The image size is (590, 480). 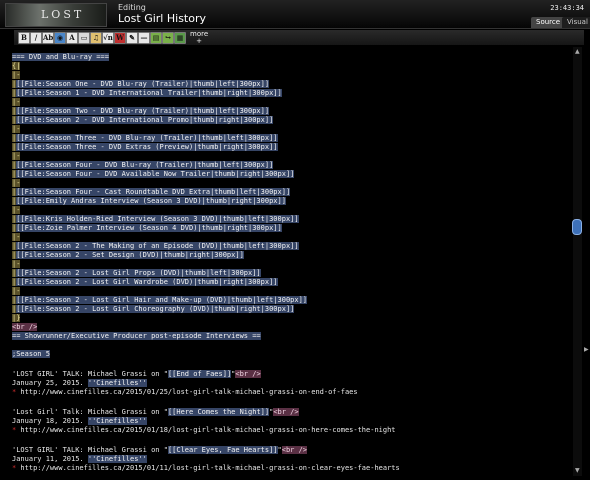 I want to click on editor-line: {|, so click(x=16, y=66).